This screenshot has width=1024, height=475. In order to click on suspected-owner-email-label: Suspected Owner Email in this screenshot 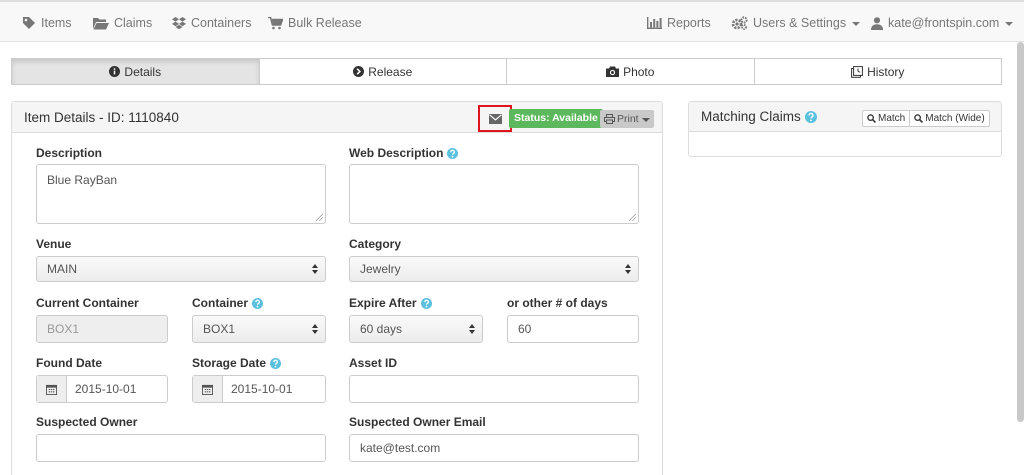, I will do `click(417, 422)`.